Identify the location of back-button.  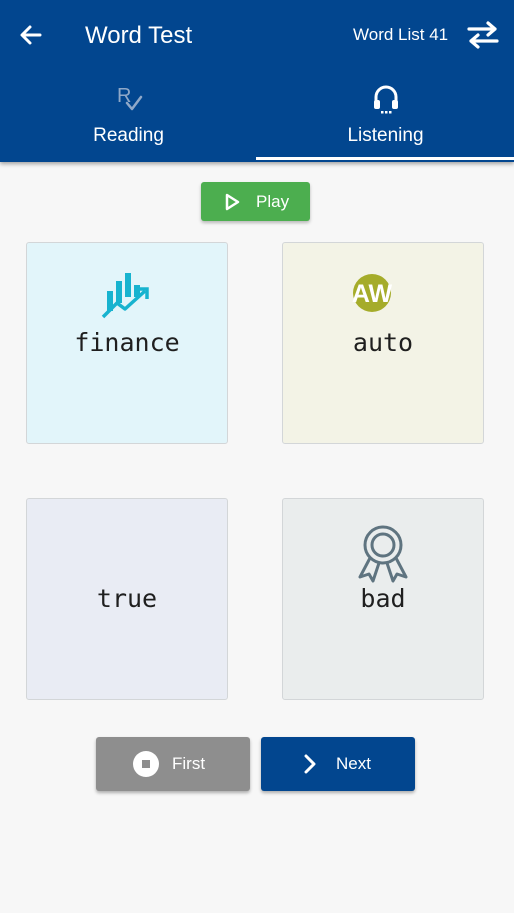
(31, 35).